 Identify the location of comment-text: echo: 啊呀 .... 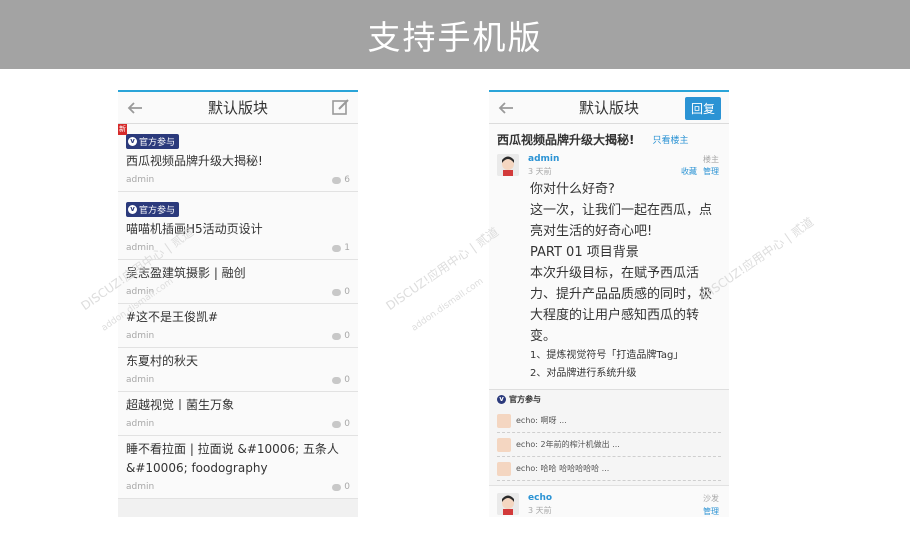
(541, 420).